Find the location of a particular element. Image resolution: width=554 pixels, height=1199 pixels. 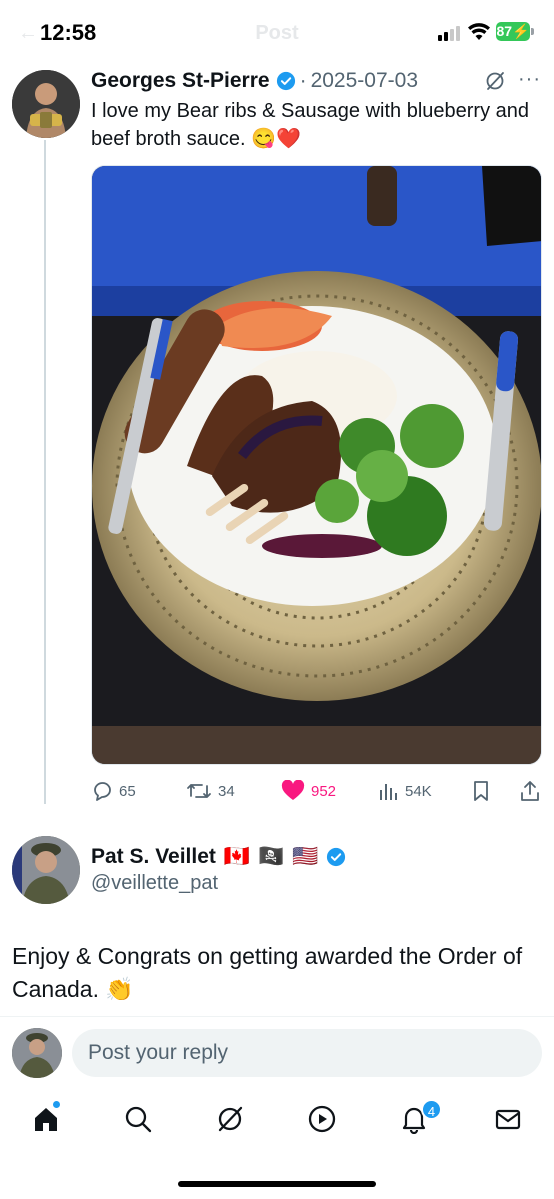

notification-count-badge: 4 is located at coordinates (431, 1109).